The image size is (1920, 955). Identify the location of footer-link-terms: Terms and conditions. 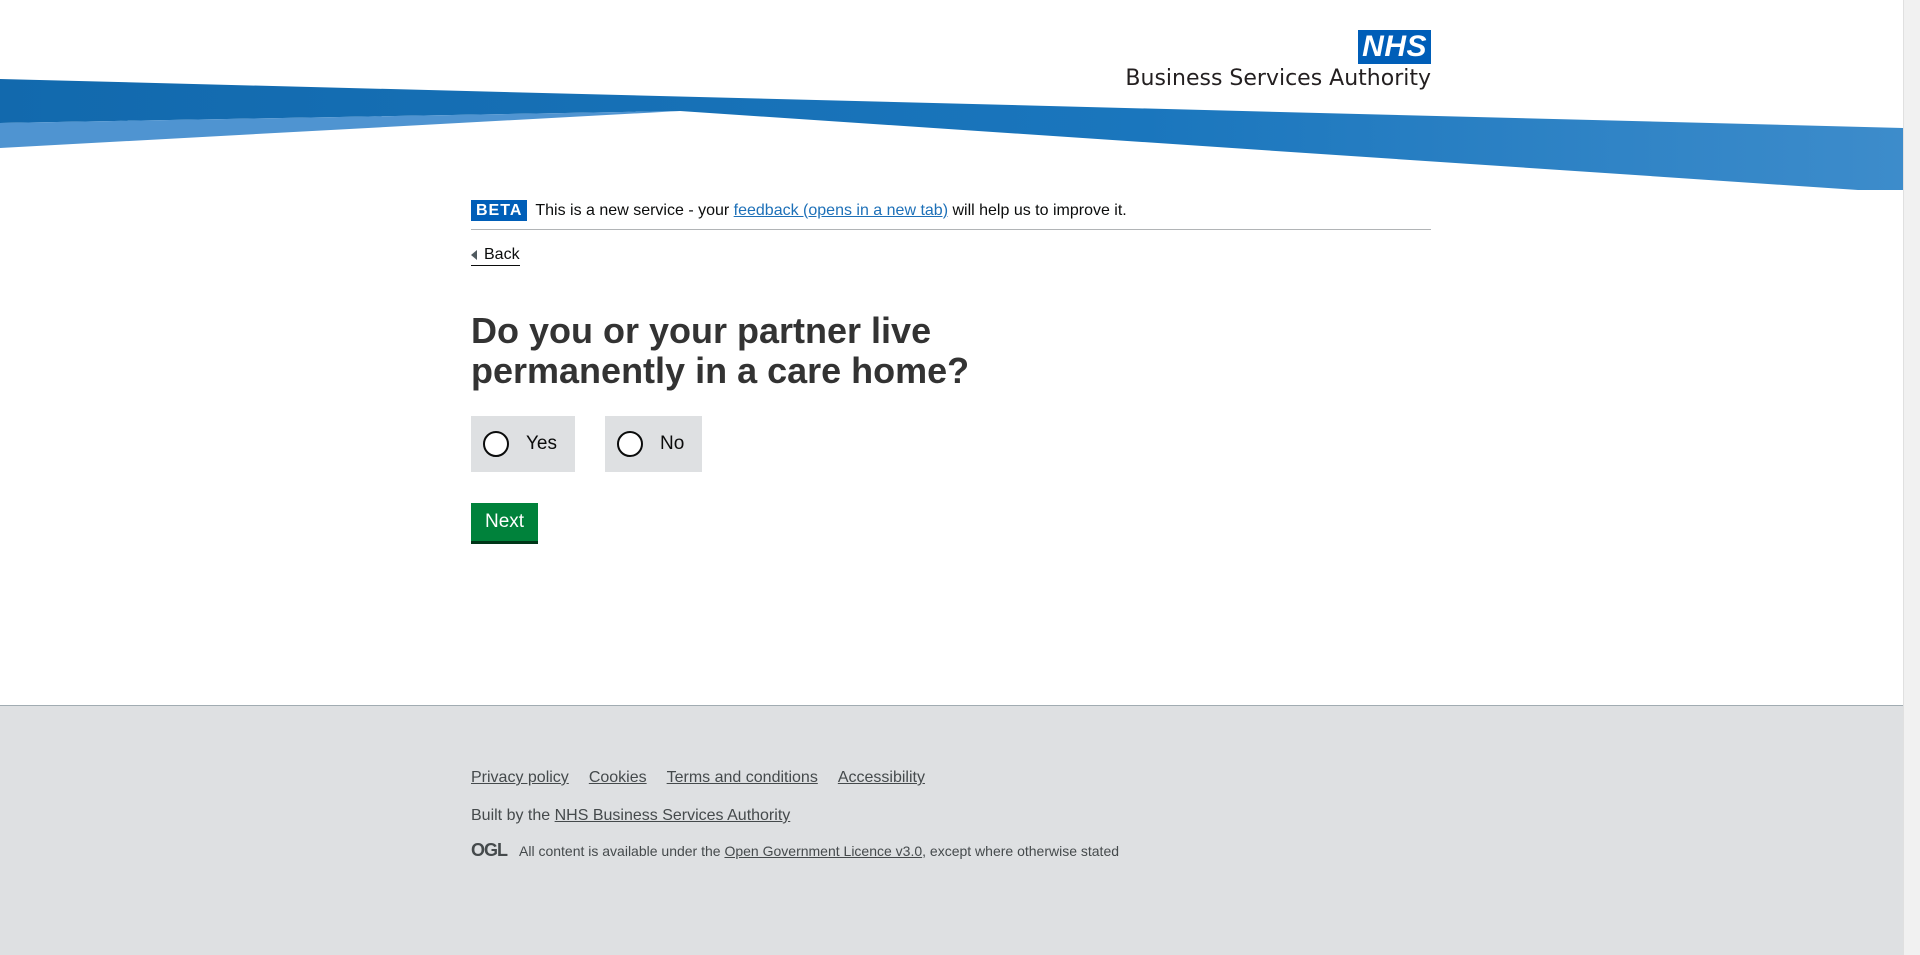
(742, 778).